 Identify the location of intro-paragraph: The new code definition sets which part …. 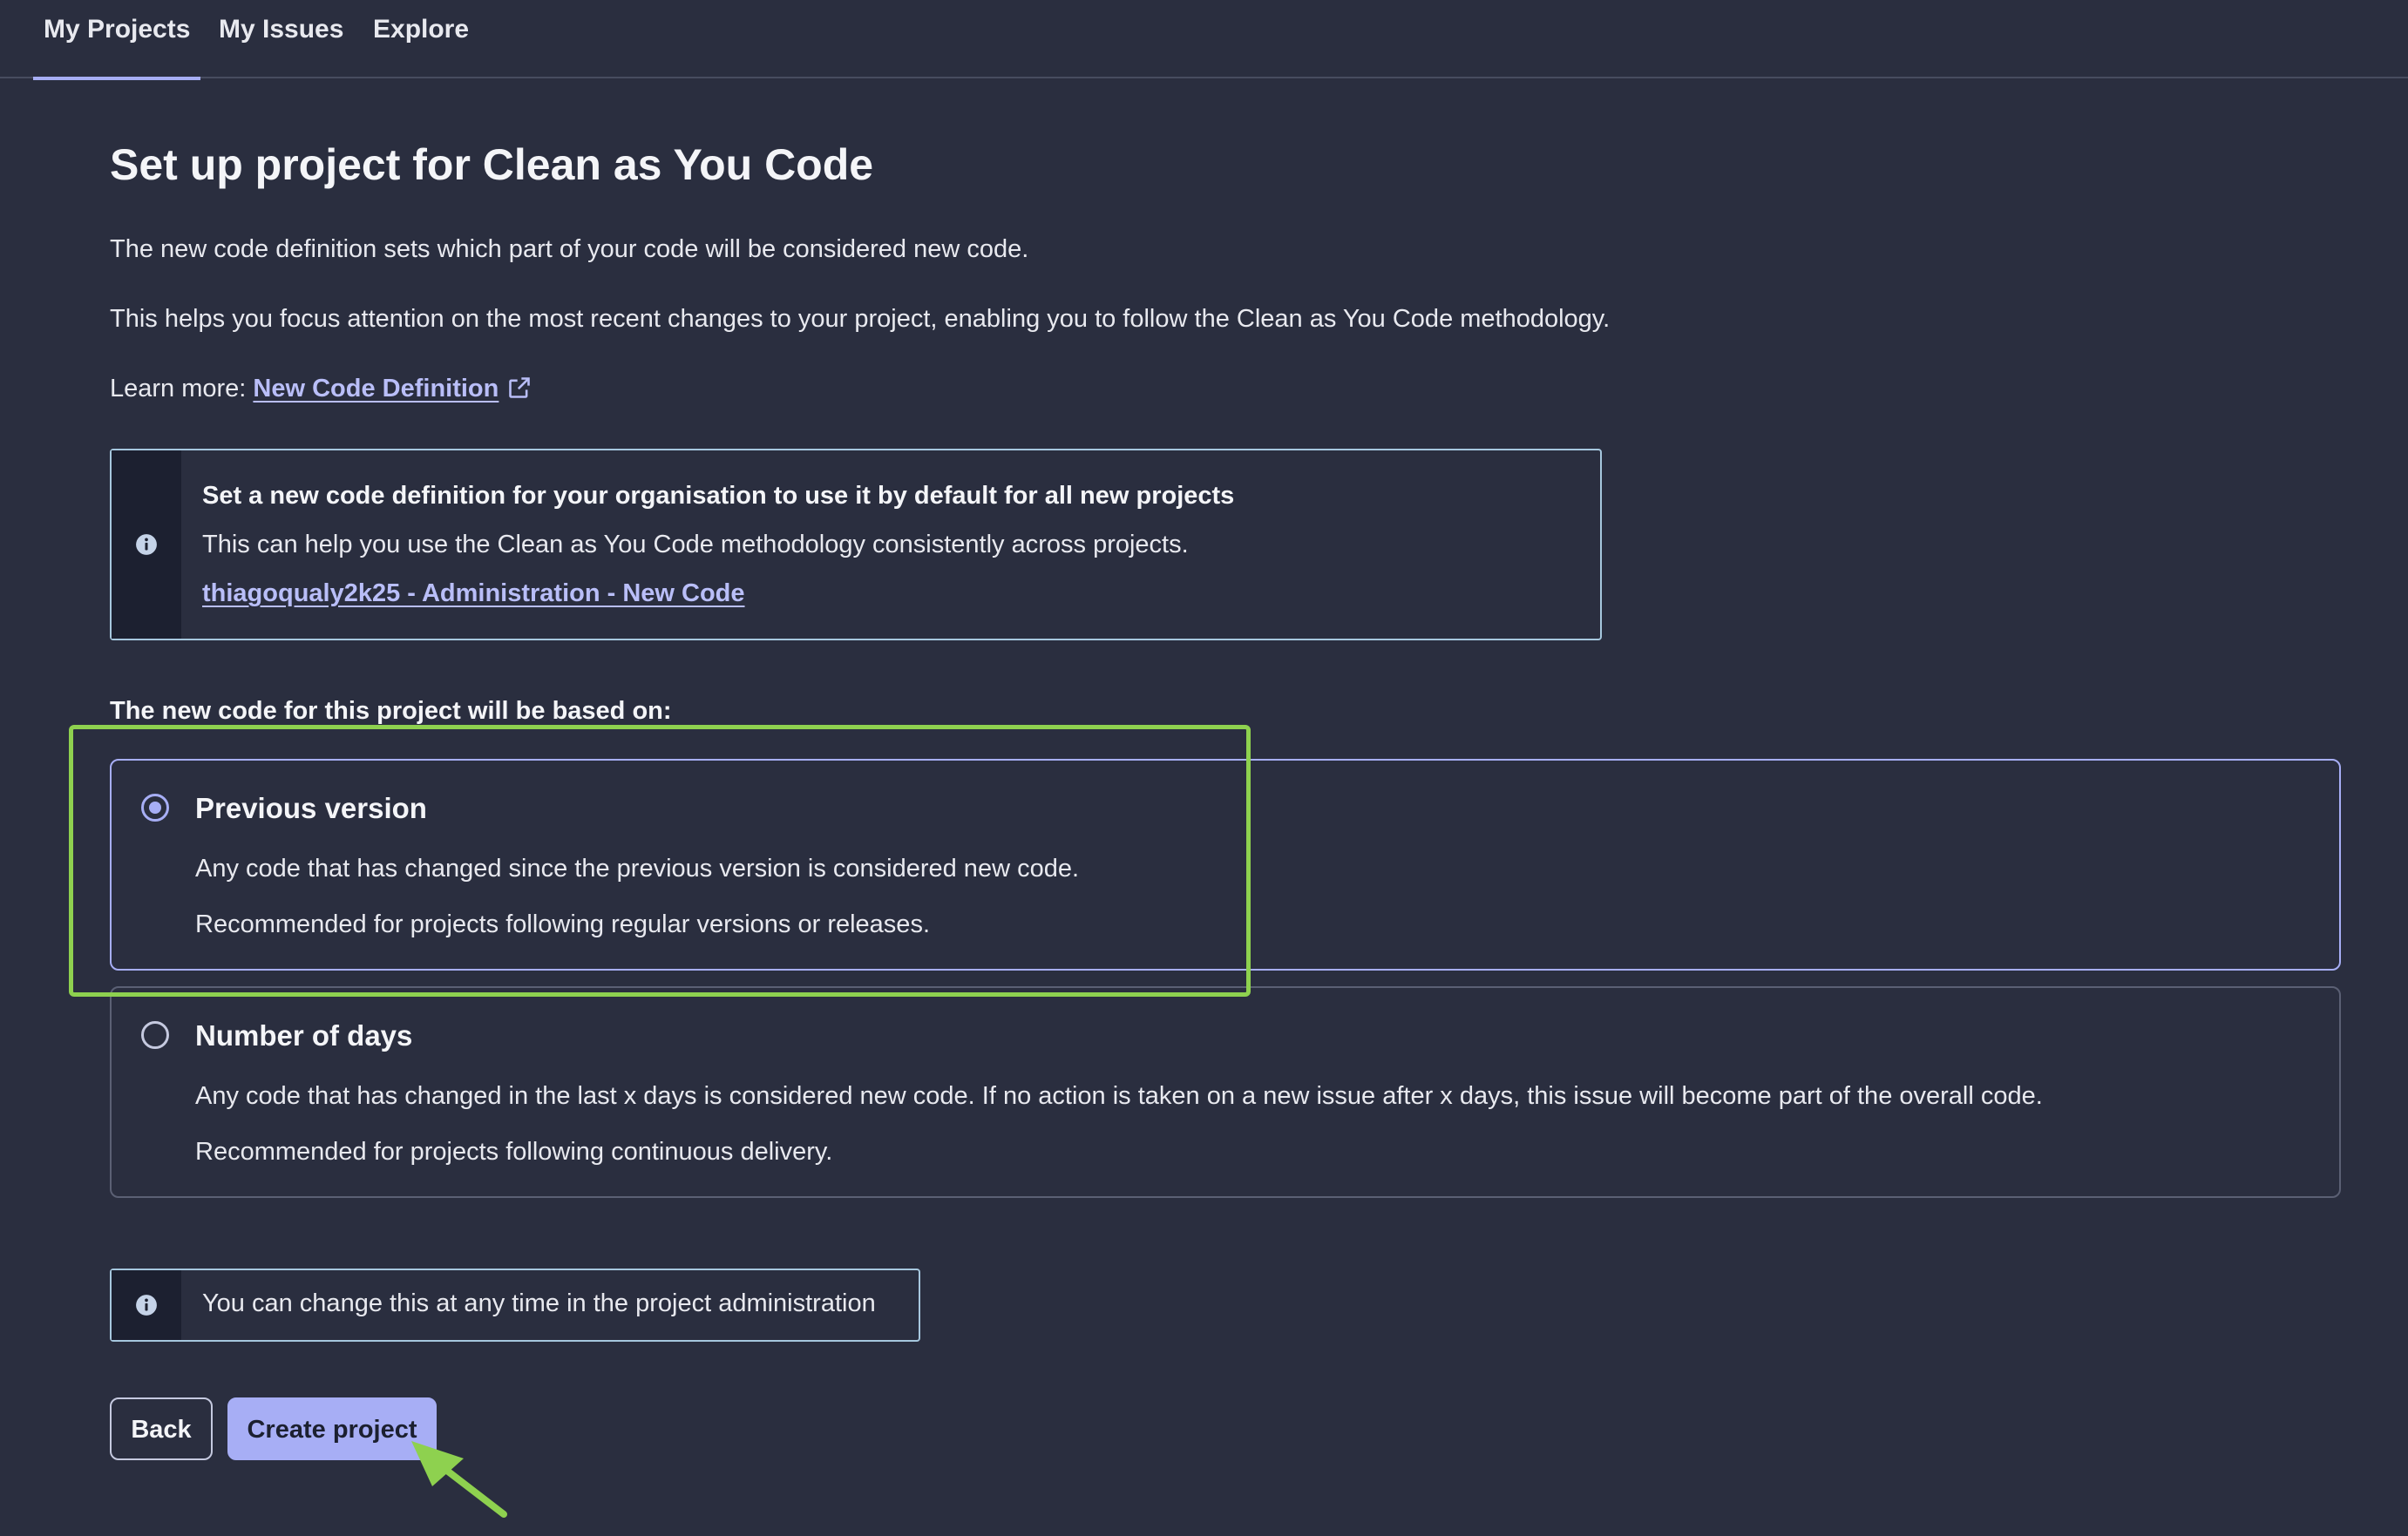
(569, 249).